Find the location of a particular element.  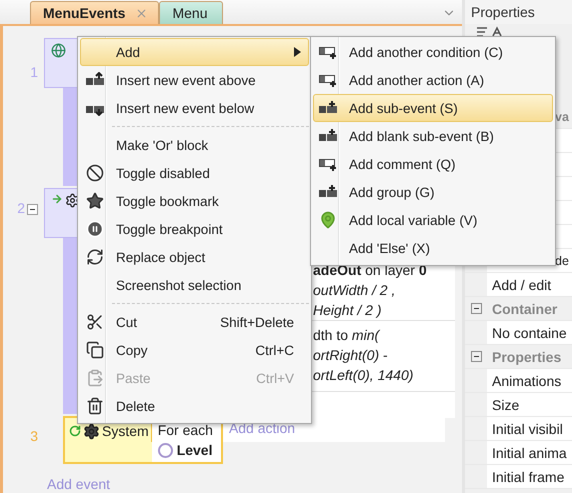

property-name: Animations is located at coordinates (529, 380).